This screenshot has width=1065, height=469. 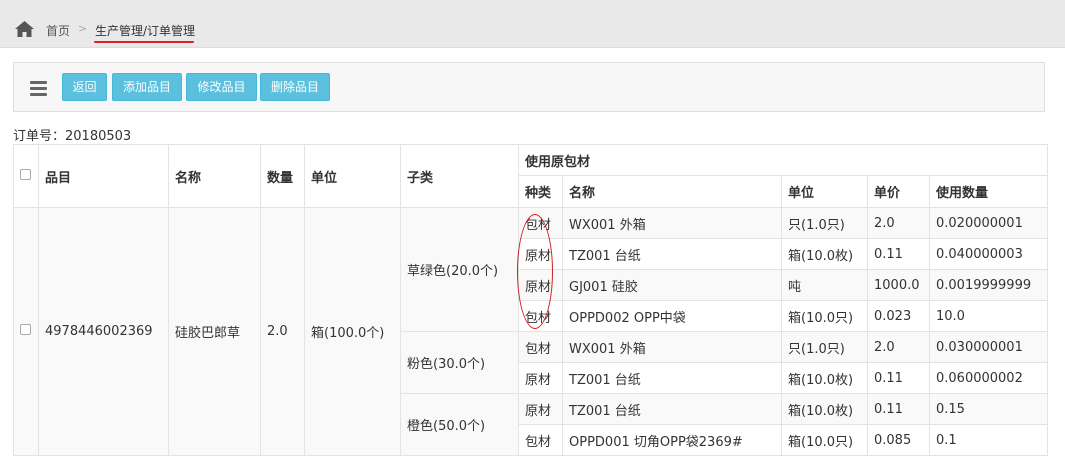 What do you see at coordinates (72, 136) in the screenshot?
I see `order-number: 订单号：20180503` at bounding box center [72, 136].